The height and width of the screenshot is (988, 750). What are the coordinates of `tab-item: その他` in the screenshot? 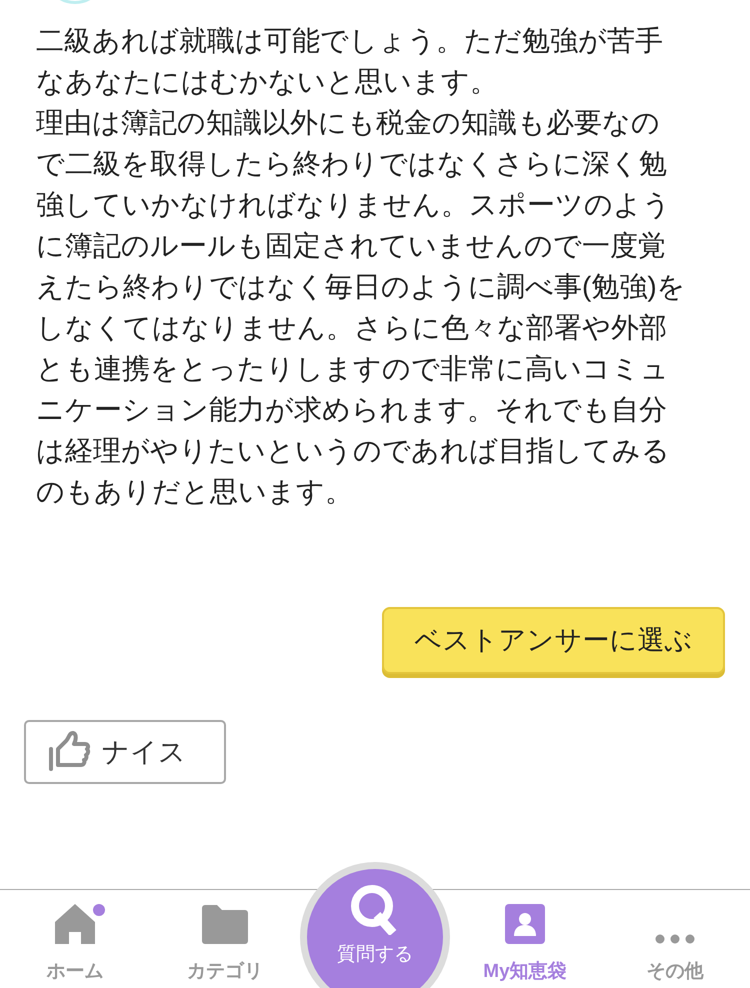 It's located at (675, 939).